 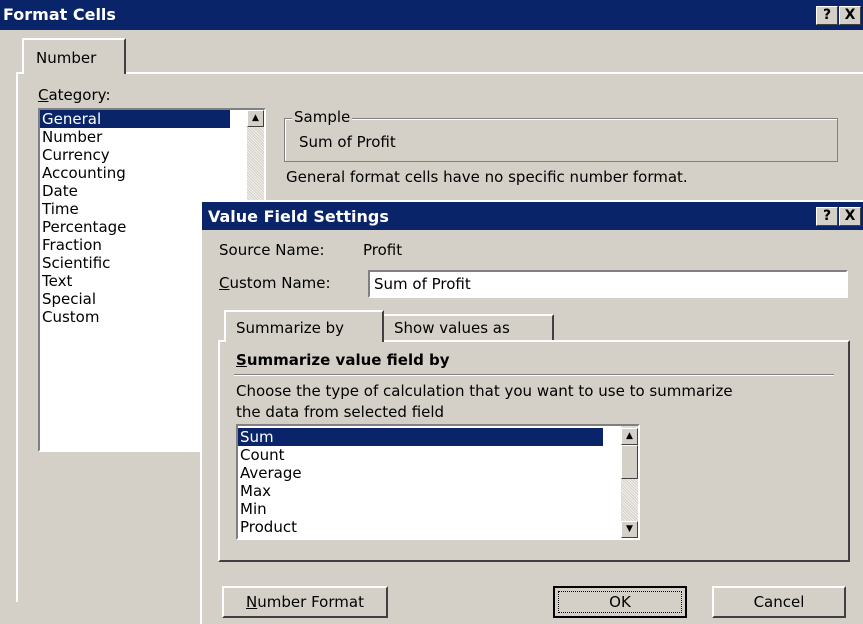 What do you see at coordinates (534, 375) in the screenshot?
I see `heading-divider` at bounding box center [534, 375].